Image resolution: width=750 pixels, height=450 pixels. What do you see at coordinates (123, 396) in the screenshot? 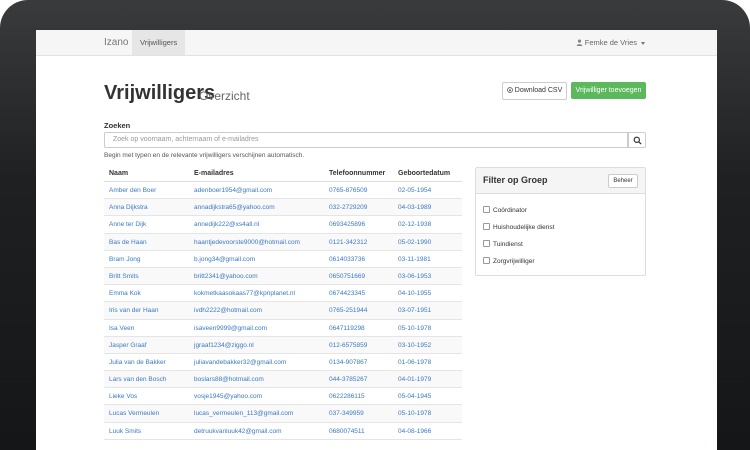
I see `volunteer-name-link: Lieke Vos` at bounding box center [123, 396].